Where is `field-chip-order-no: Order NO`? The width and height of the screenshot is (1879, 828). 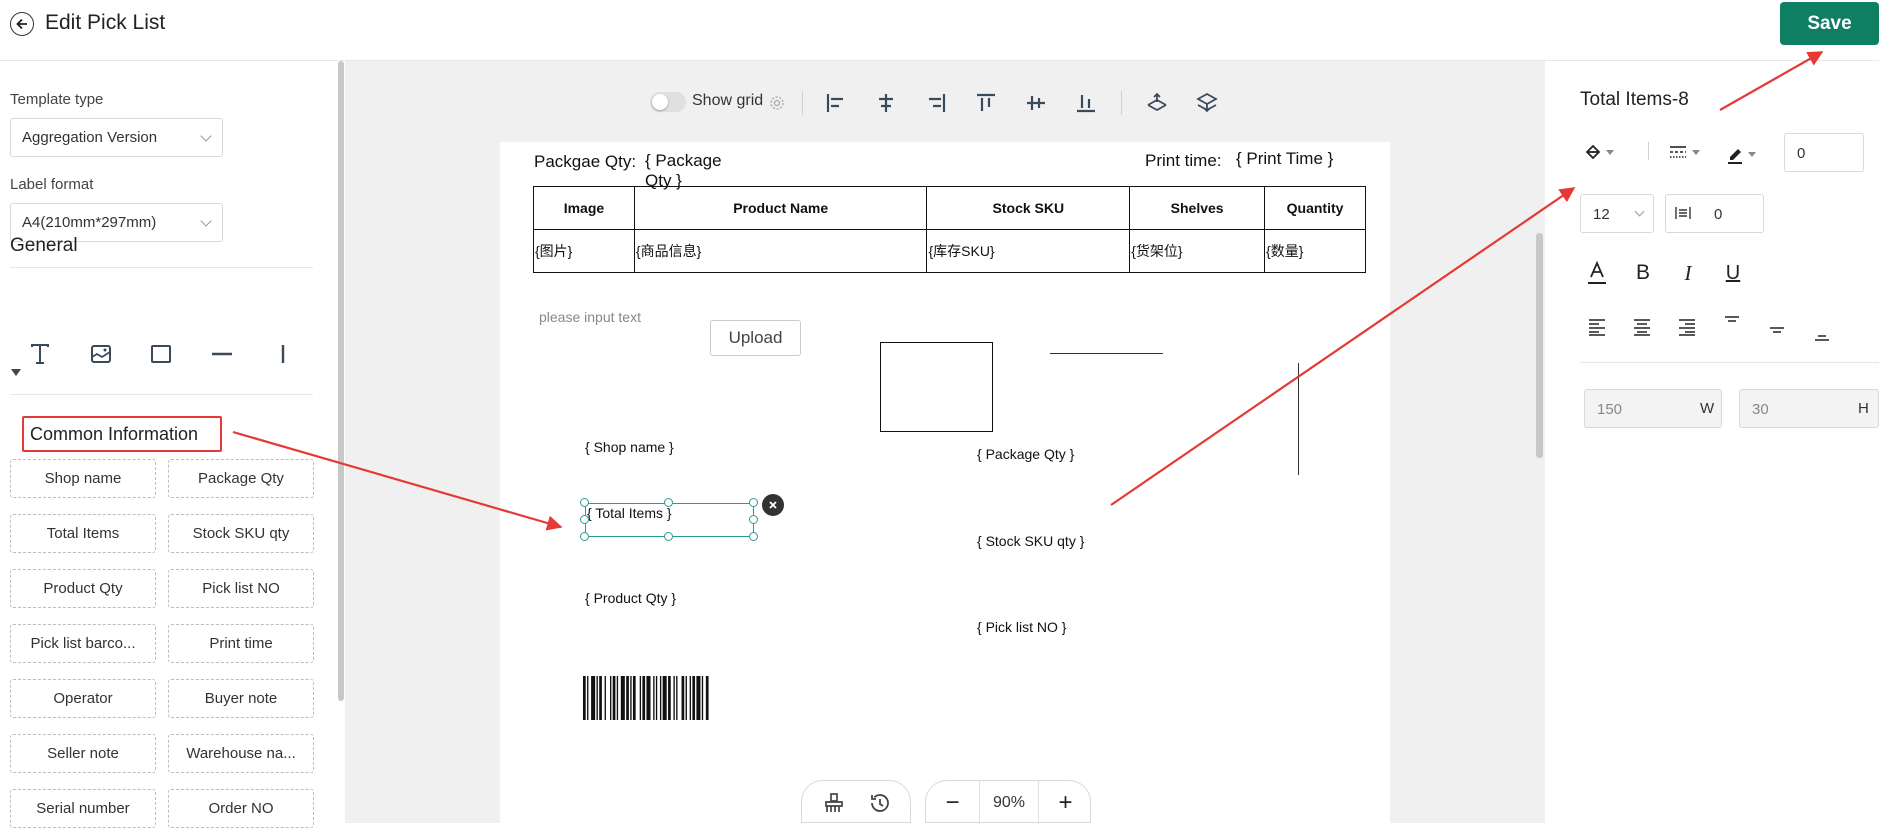
field-chip-order-no: Order NO is located at coordinates (241, 808).